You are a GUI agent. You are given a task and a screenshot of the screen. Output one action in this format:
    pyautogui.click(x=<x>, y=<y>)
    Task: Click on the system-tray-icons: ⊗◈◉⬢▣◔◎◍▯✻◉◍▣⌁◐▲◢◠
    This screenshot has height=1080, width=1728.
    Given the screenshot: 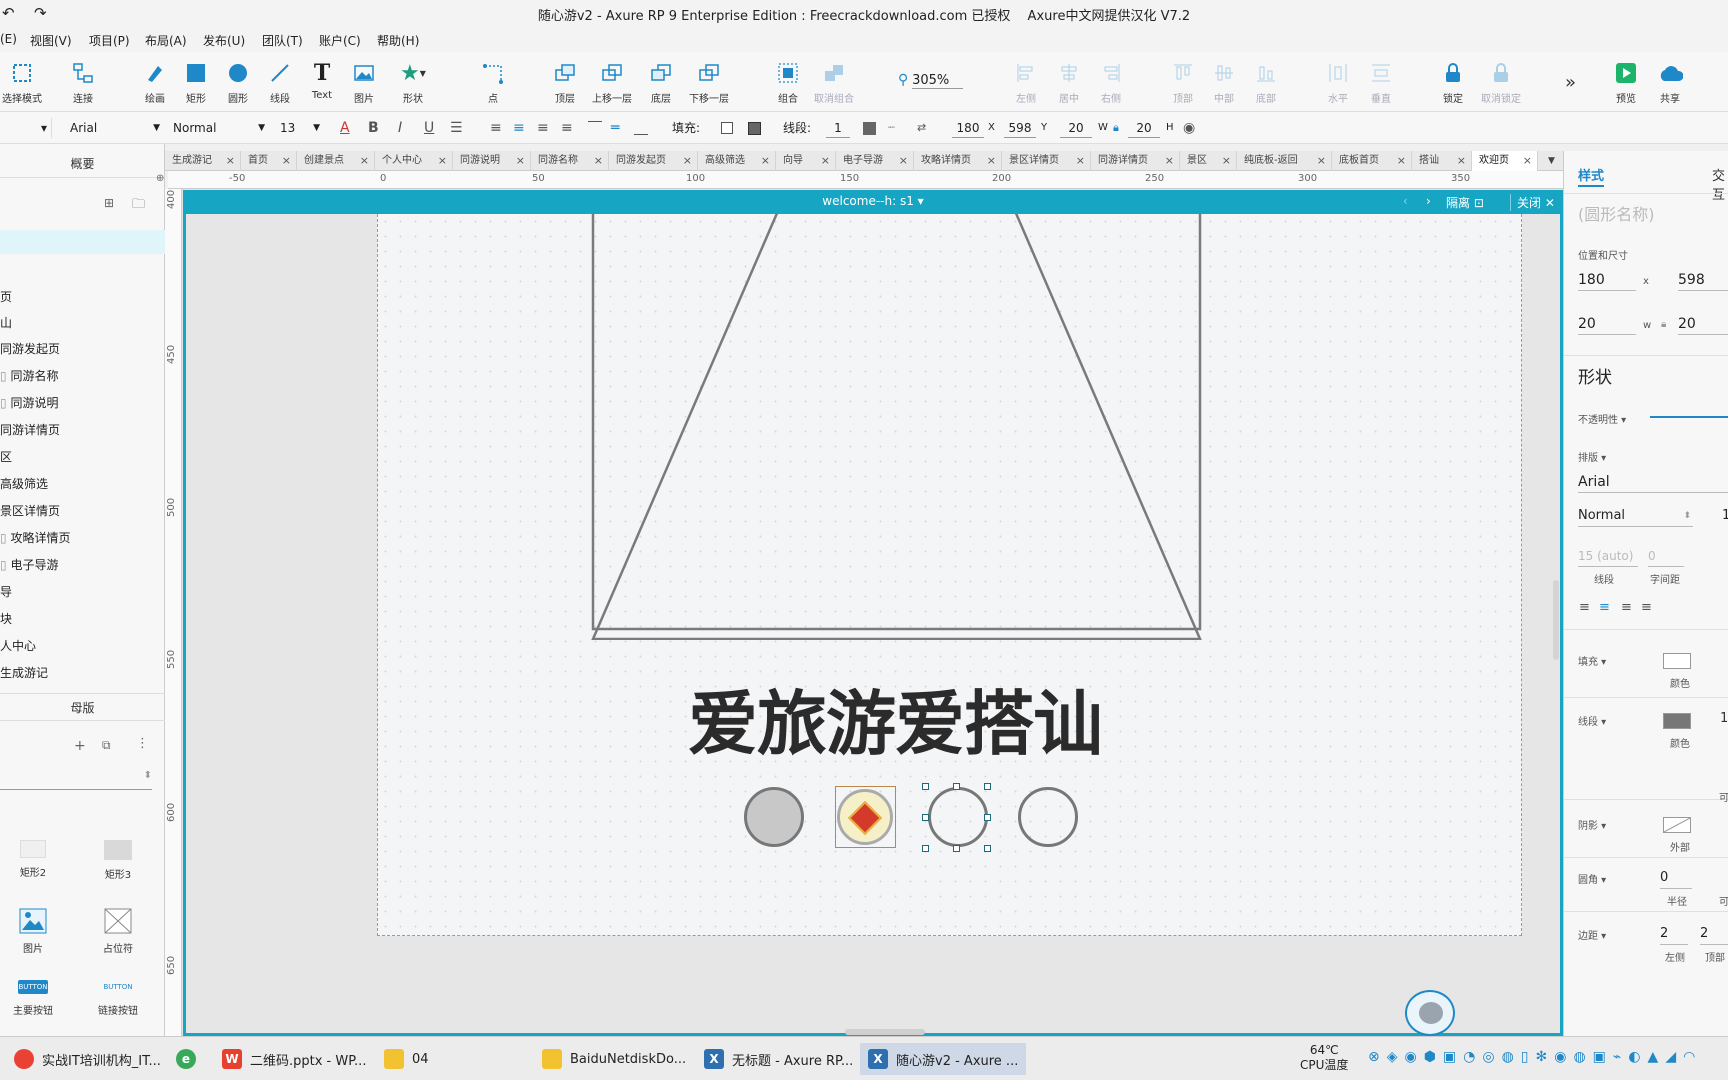 What is the action you would take?
    pyautogui.click(x=1535, y=1057)
    